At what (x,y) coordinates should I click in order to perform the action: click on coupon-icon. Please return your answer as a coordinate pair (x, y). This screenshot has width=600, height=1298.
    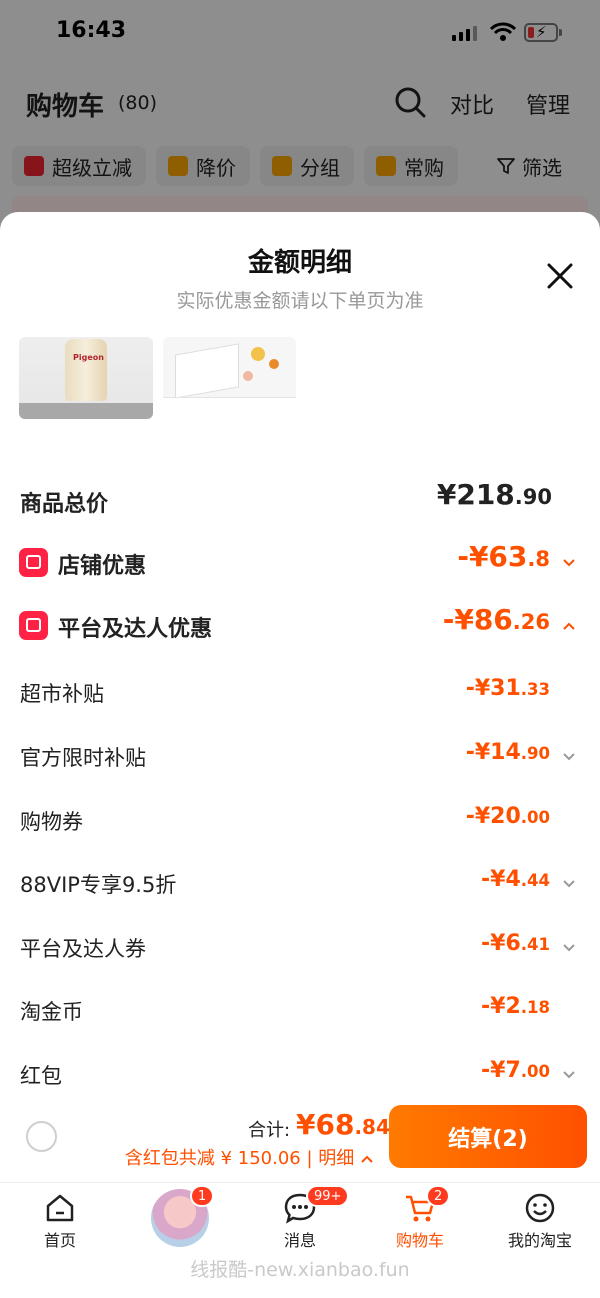
    Looking at the image, I should click on (33, 625).